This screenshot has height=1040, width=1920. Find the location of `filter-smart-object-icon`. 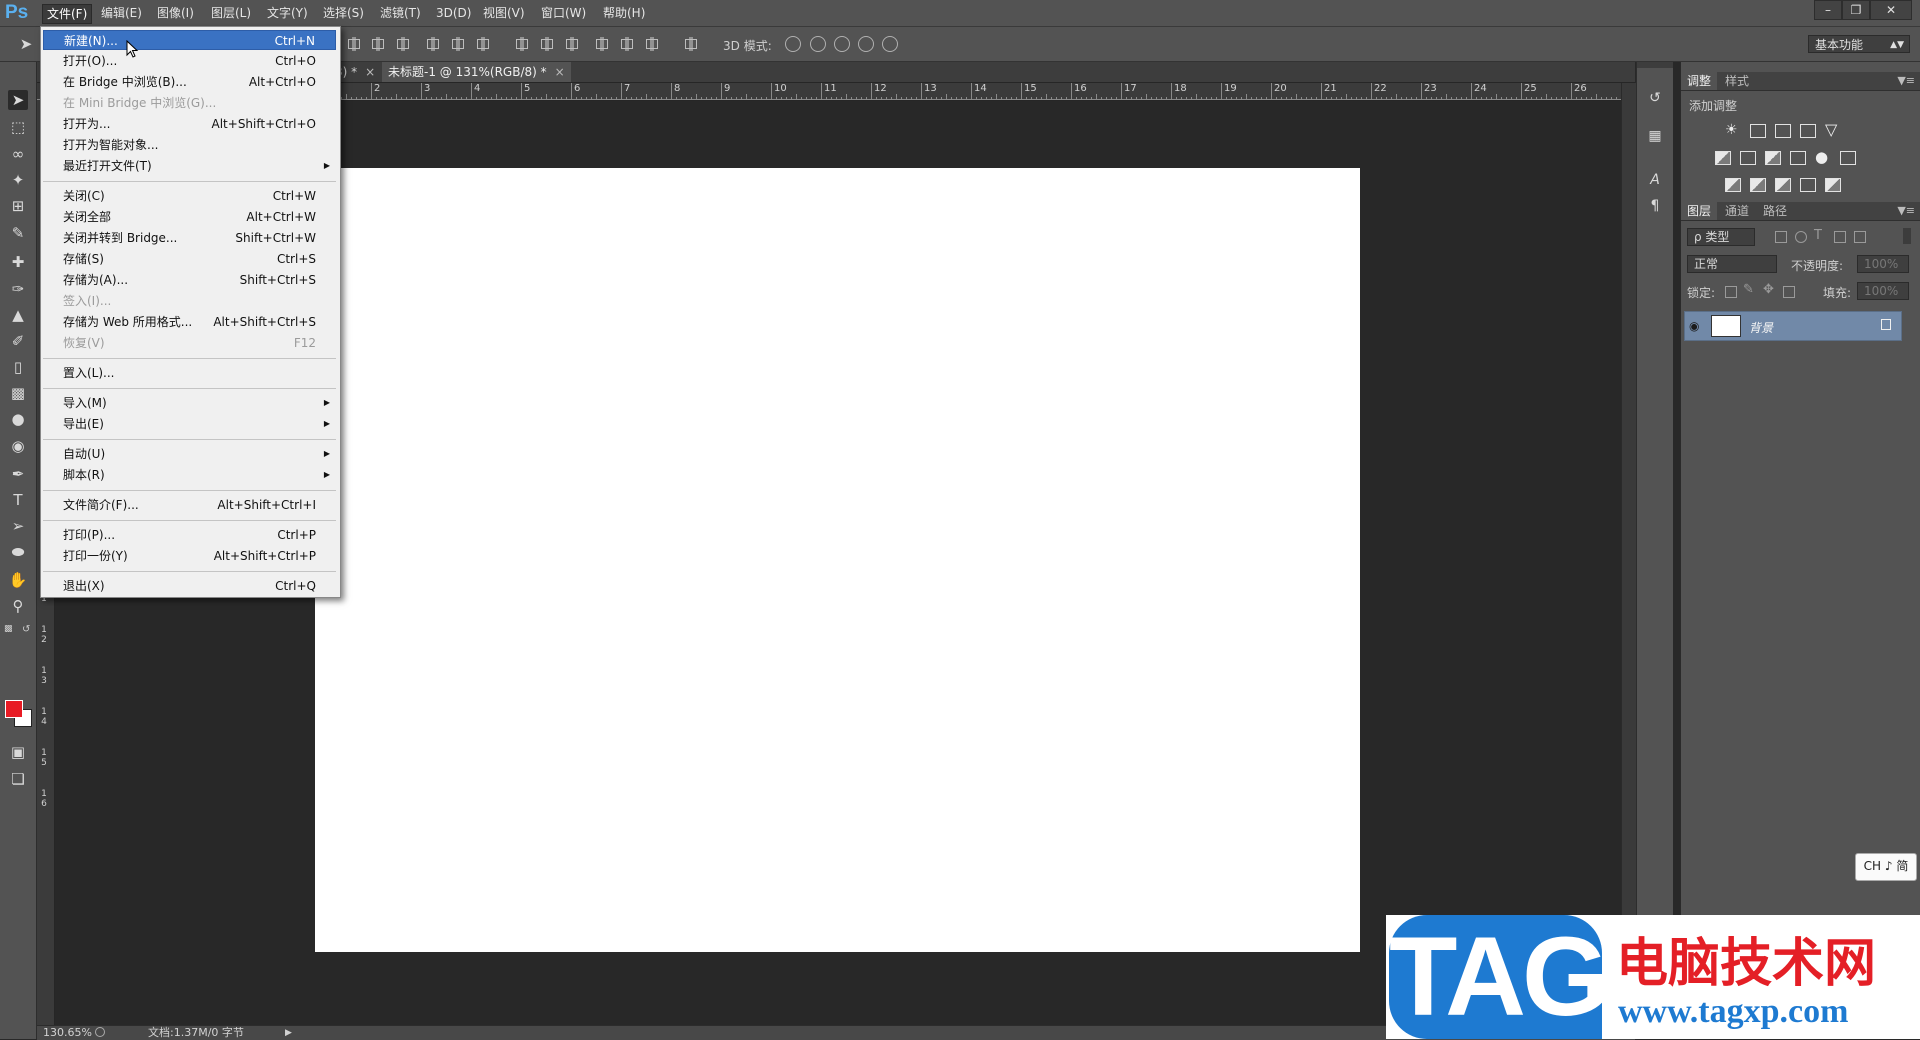

filter-smart-object-icon is located at coordinates (1860, 237).